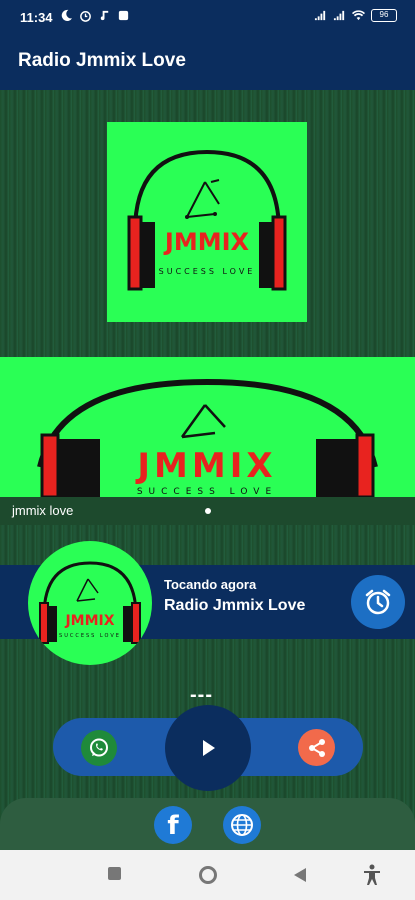 This screenshot has height=900, width=415. I want to click on status-time: 11:34, so click(36, 17).